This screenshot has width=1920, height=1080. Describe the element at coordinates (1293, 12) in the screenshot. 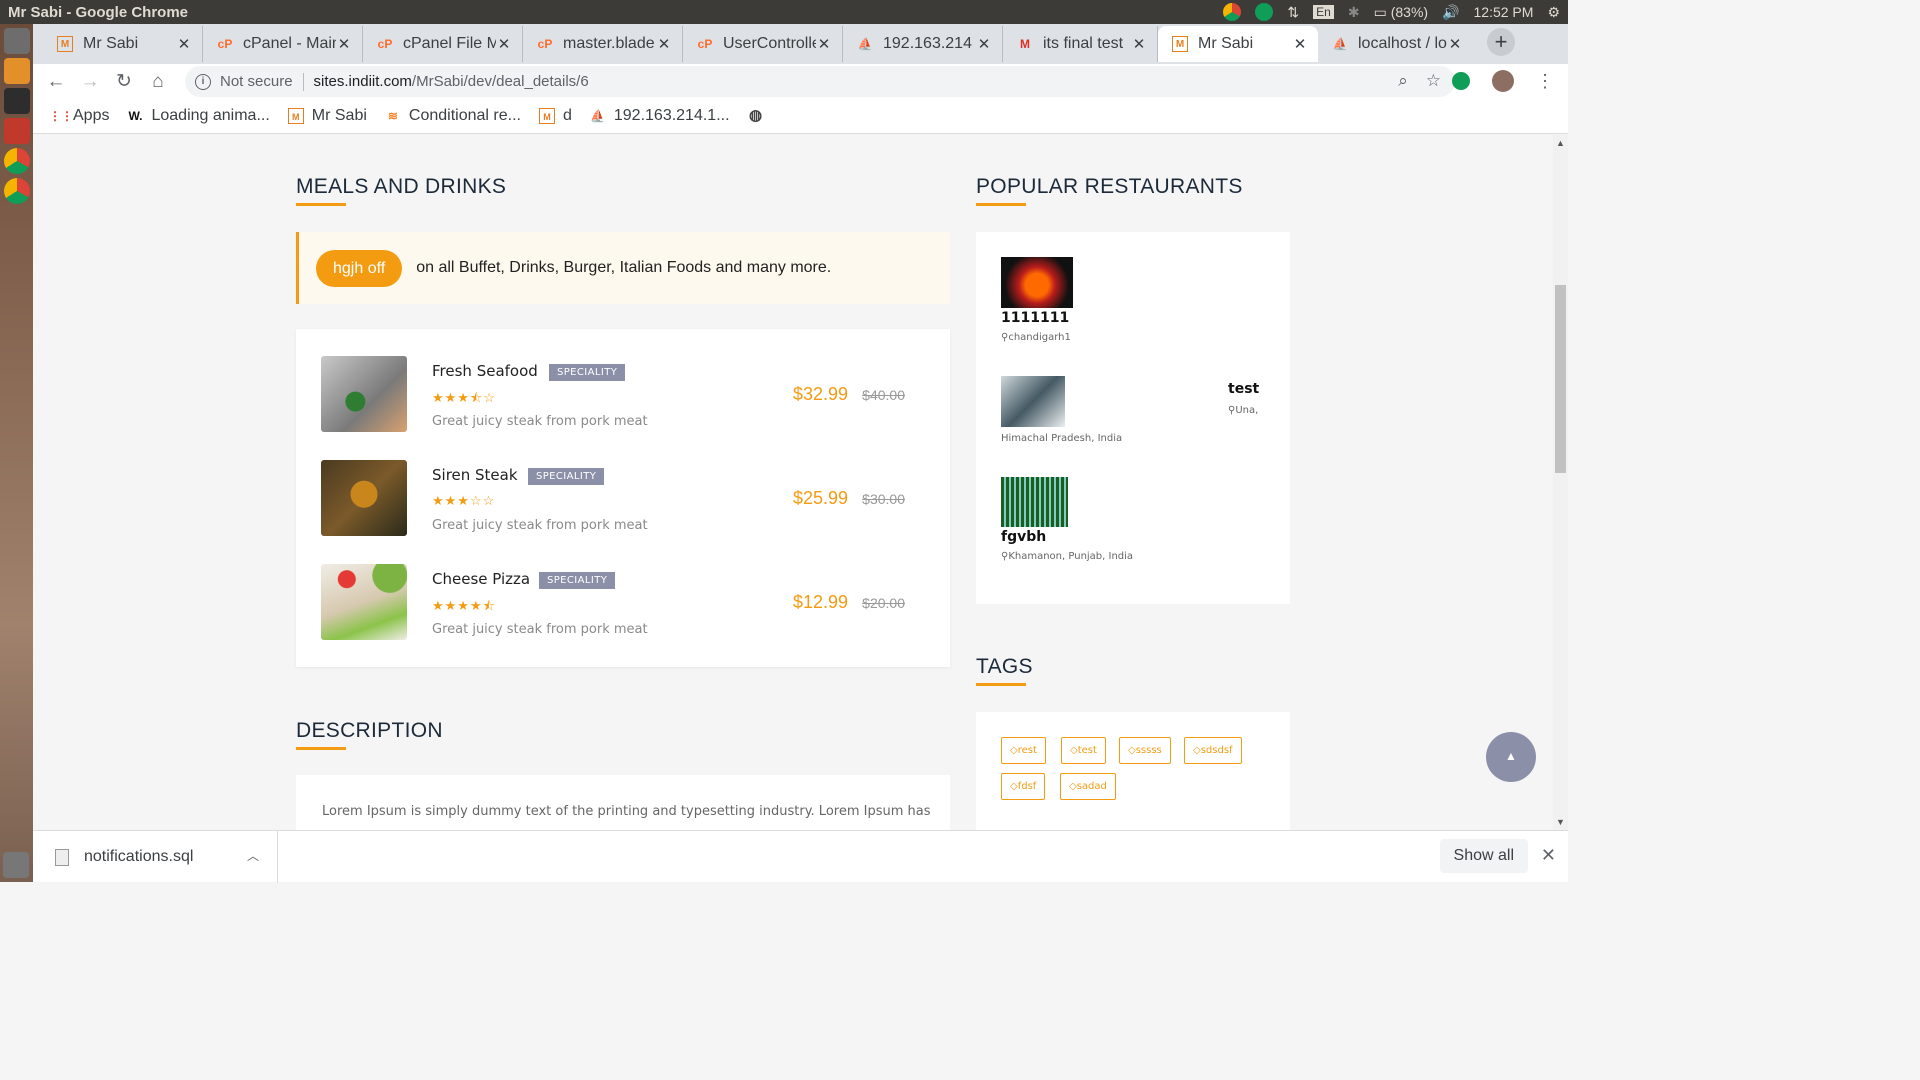

I see `network-icon: ⇅` at that location.